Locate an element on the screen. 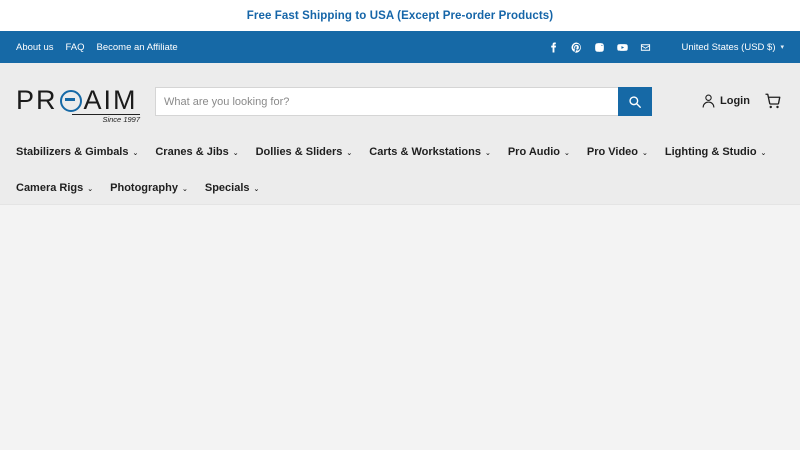 This screenshot has height=450, width=800. pinterest-icon is located at coordinates (576, 47).